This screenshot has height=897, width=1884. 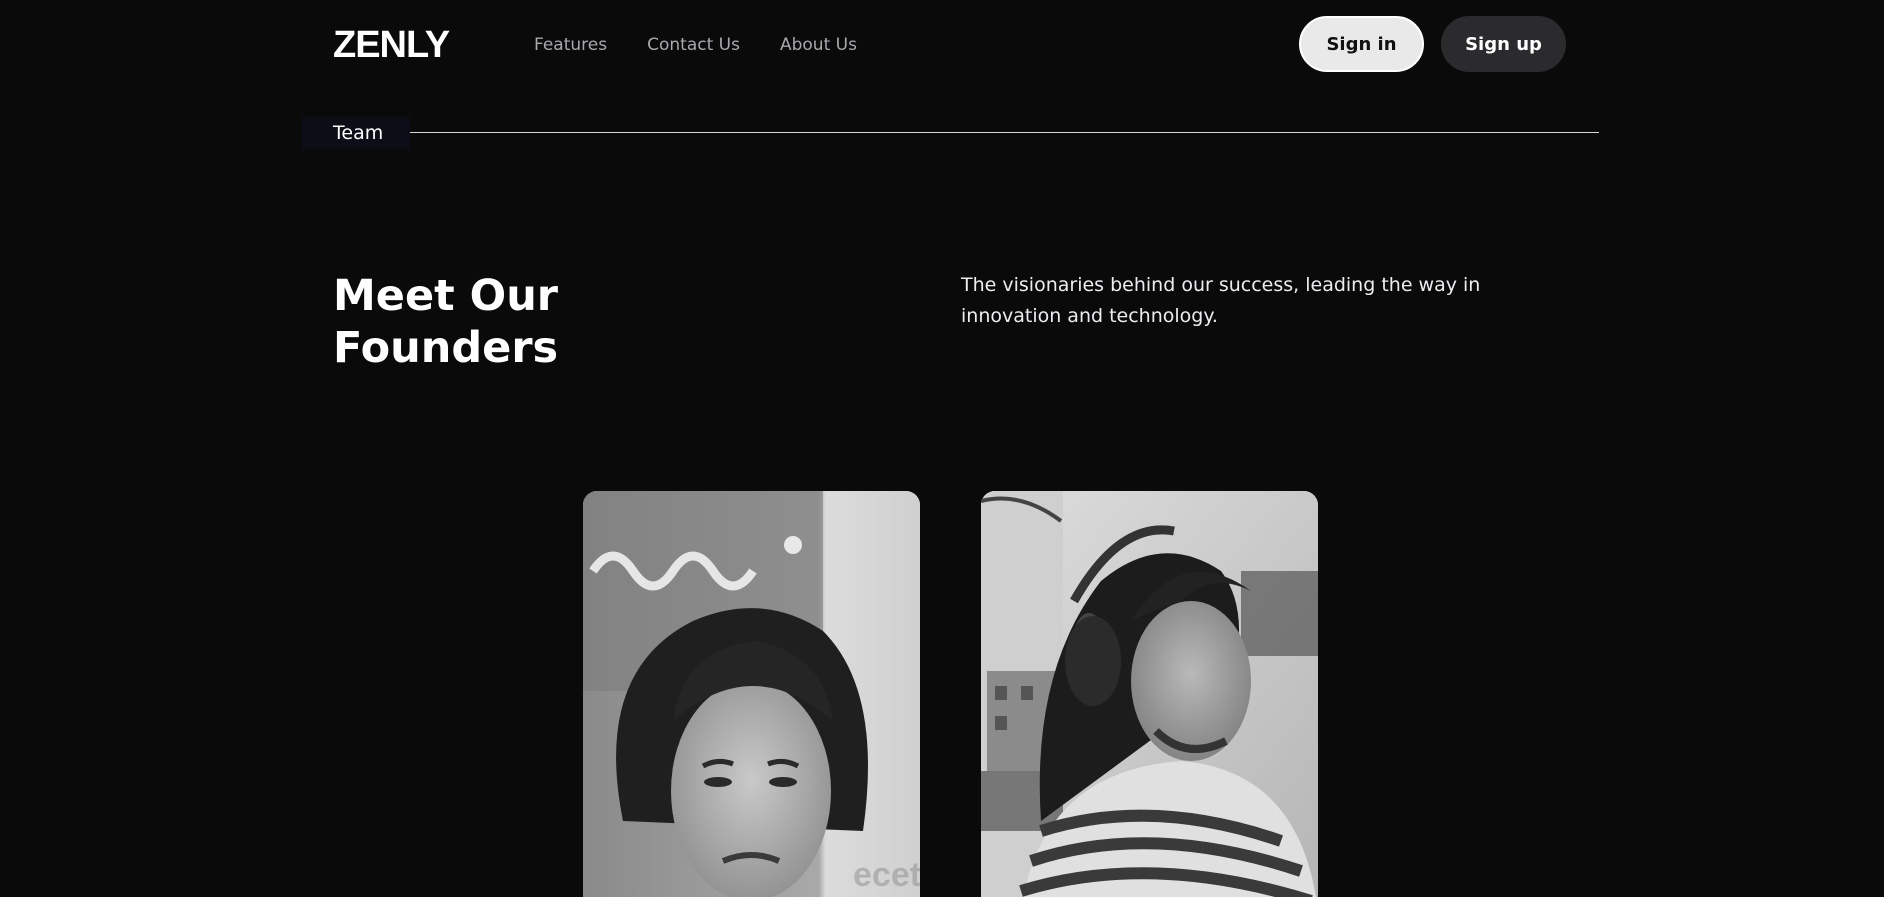 What do you see at coordinates (570, 45) in the screenshot?
I see `nav-features: Features` at bounding box center [570, 45].